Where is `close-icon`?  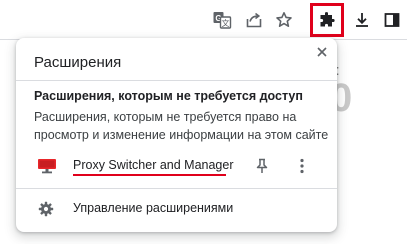
close-icon is located at coordinates (322, 52).